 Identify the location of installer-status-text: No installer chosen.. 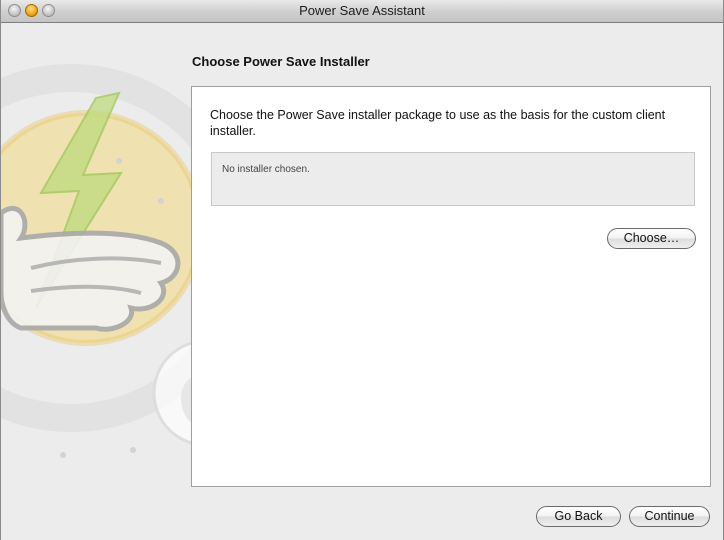
(266, 169).